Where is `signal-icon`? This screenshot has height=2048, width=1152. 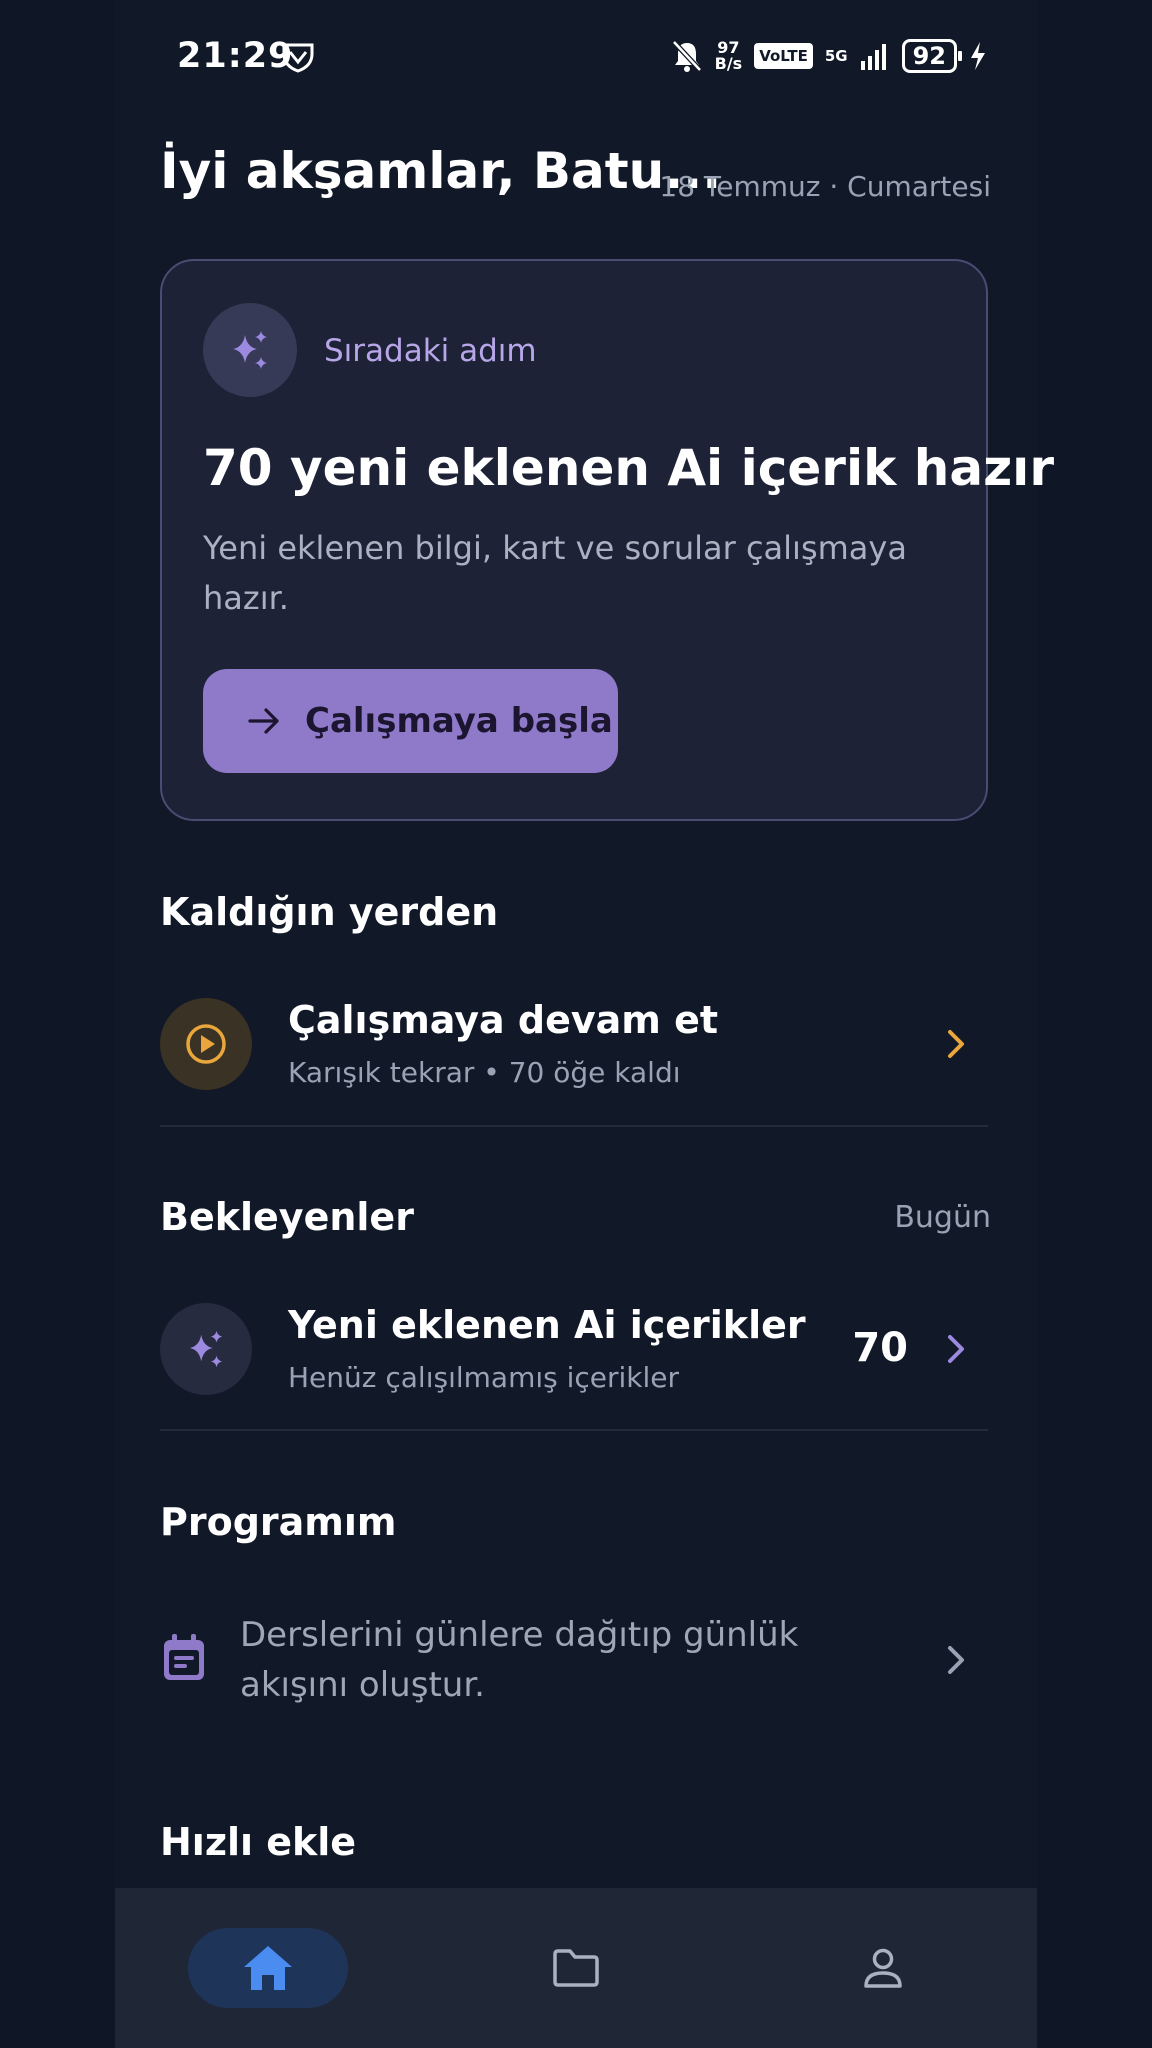
signal-icon is located at coordinates (873, 57).